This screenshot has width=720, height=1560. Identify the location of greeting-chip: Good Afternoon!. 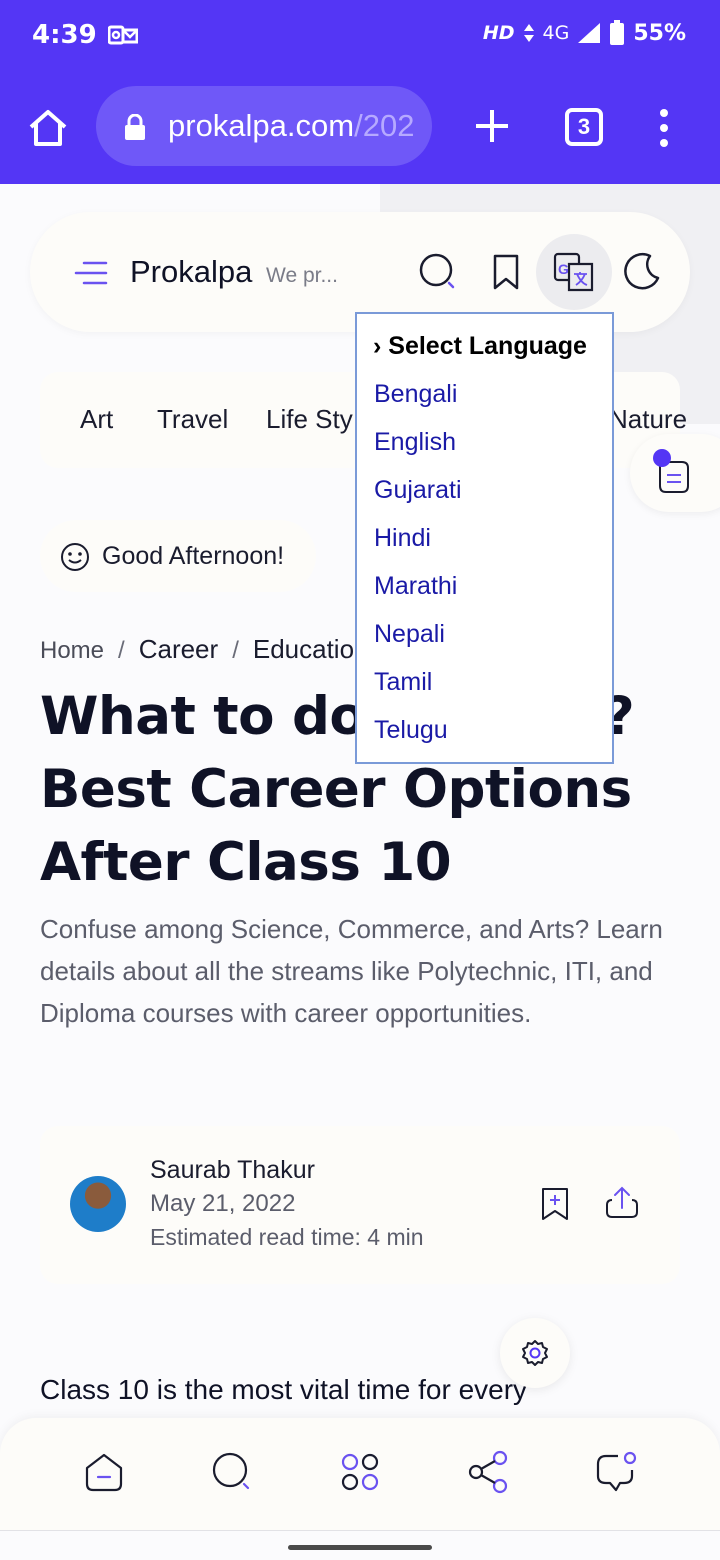
(178, 556).